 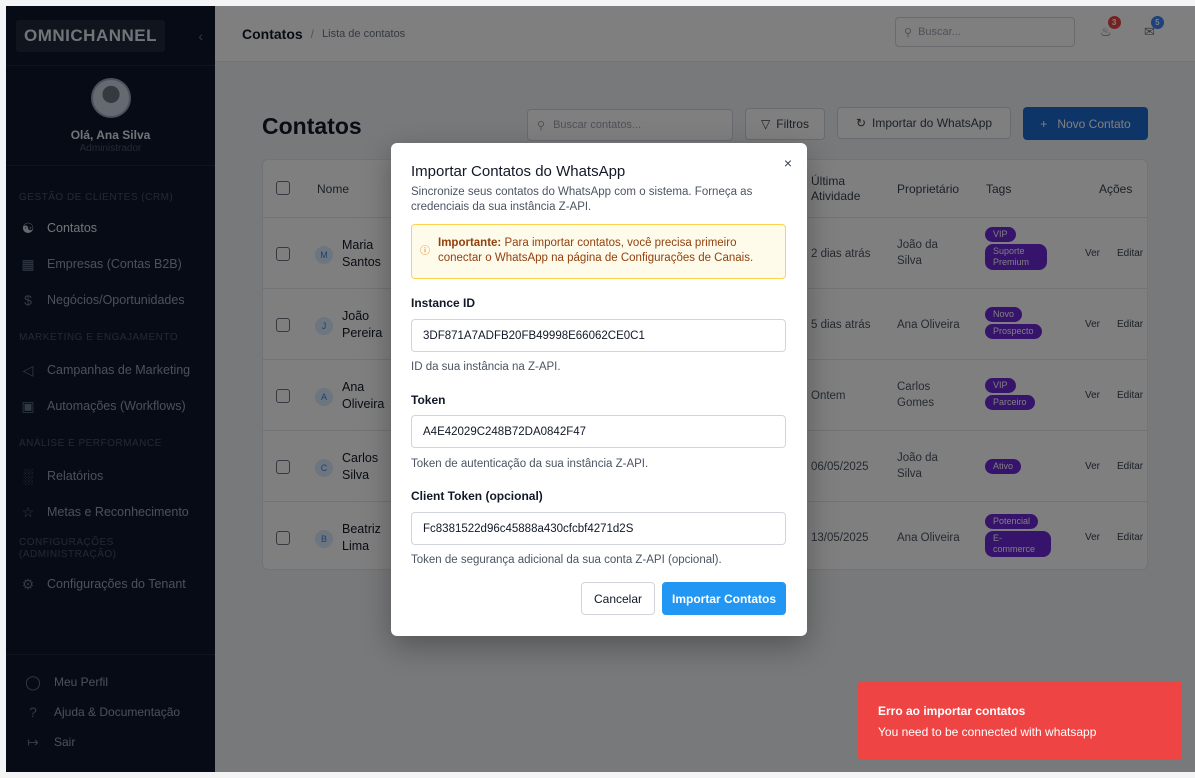 What do you see at coordinates (518, 171) in the screenshot?
I see `dialog-title: Importar Contatos do WhatsApp` at bounding box center [518, 171].